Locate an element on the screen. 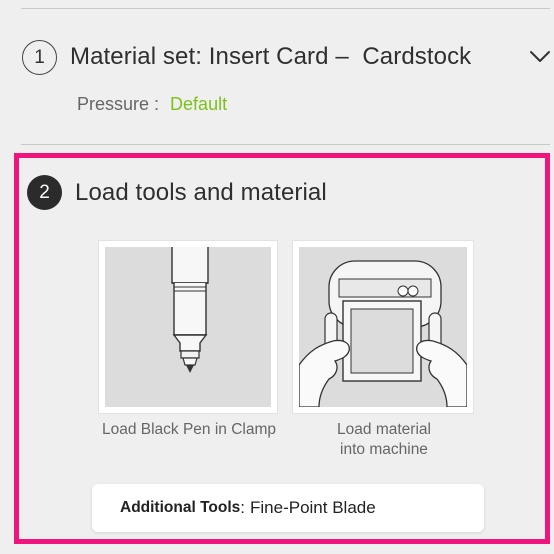 Image resolution: width=554 pixels, height=554 pixels. pressure-row: Pressure : Default is located at coordinates (152, 104).